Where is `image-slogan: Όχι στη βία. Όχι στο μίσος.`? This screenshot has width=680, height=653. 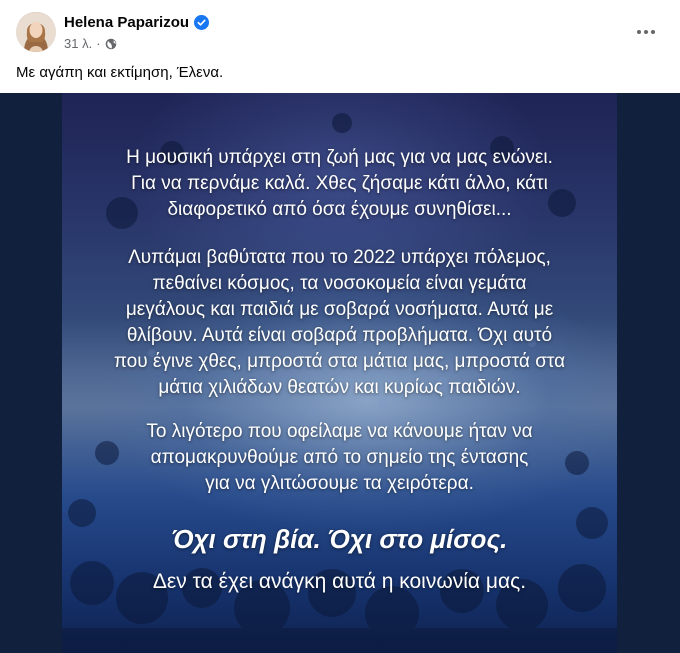 image-slogan: Όχι στη βία. Όχι στο μίσος. is located at coordinates (339, 539).